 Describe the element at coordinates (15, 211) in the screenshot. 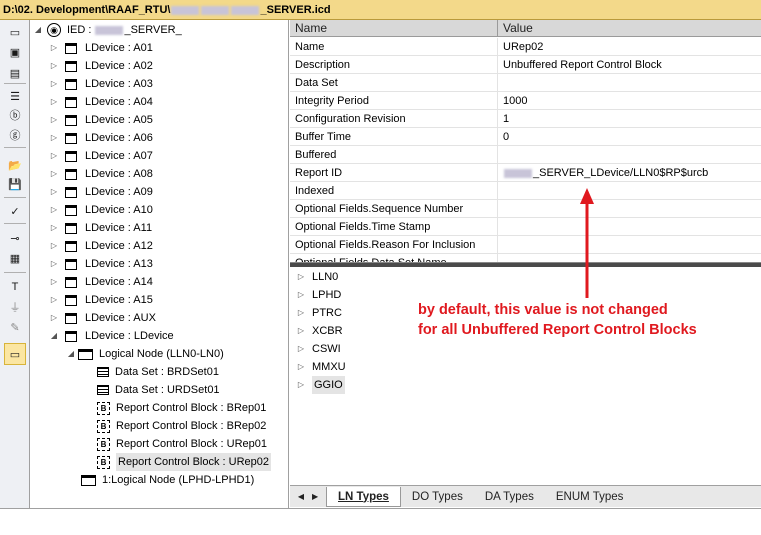

I see `check-icon: ✓` at that location.